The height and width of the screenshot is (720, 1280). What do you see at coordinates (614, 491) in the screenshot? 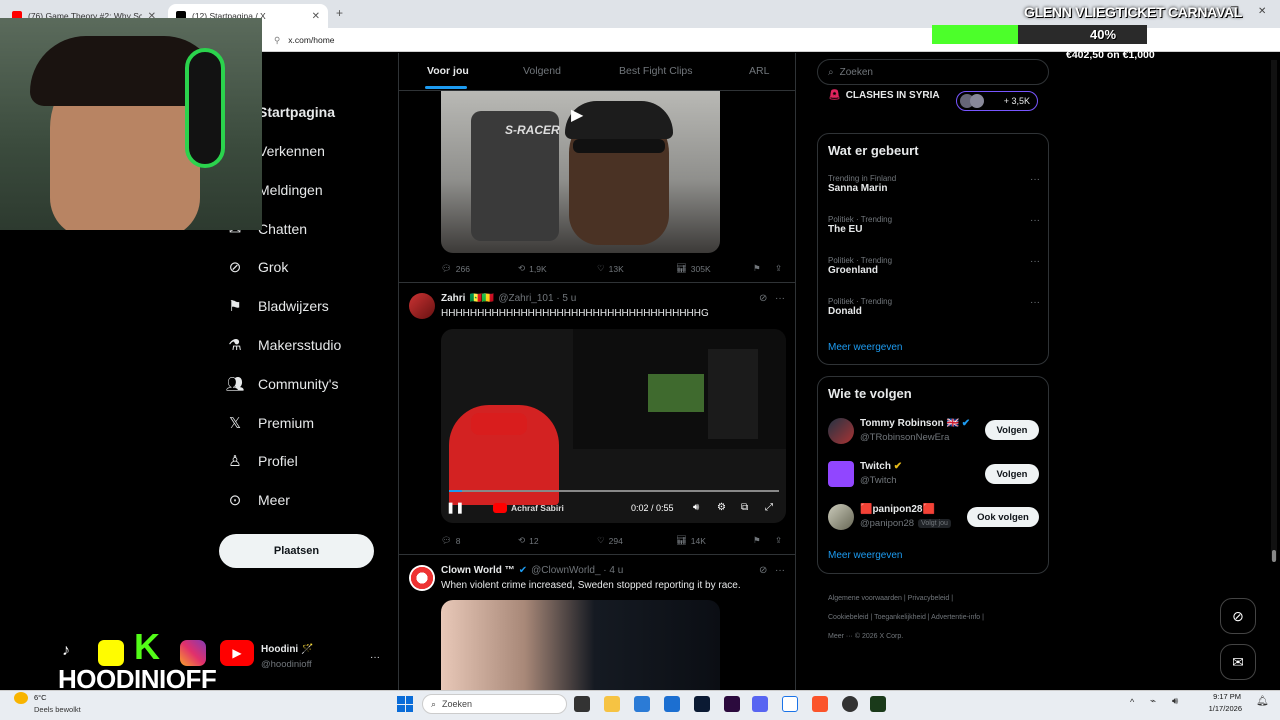
I see `video-seekbar` at bounding box center [614, 491].